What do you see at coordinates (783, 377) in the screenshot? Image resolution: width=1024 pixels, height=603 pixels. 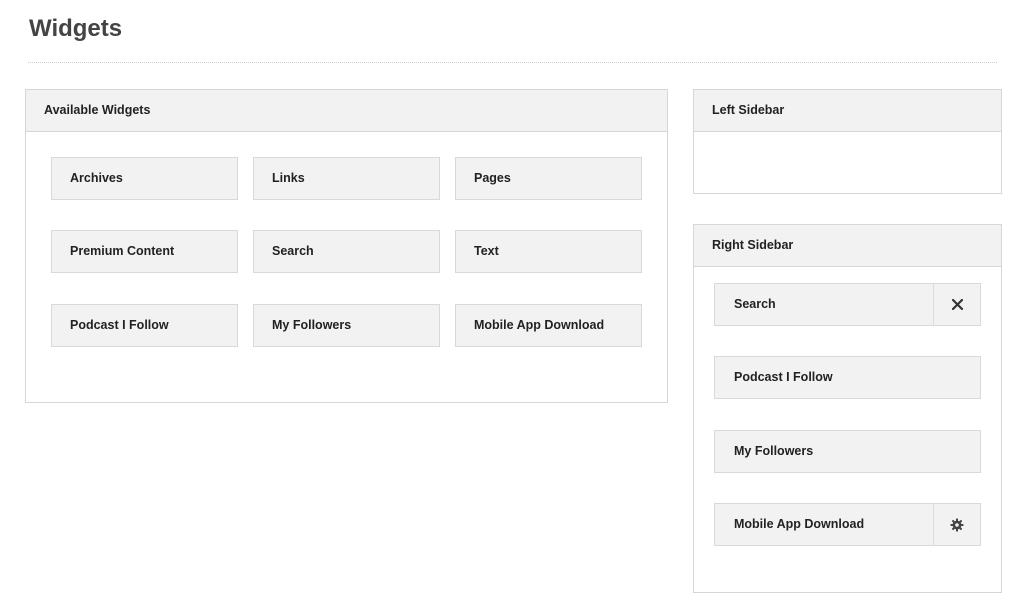 I see `sidebar-item-label: Podcast I Follow` at bounding box center [783, 377].